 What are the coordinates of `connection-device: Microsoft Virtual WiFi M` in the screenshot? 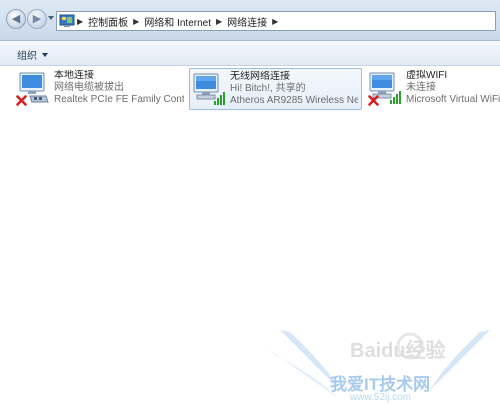 It's located at (453, 99).